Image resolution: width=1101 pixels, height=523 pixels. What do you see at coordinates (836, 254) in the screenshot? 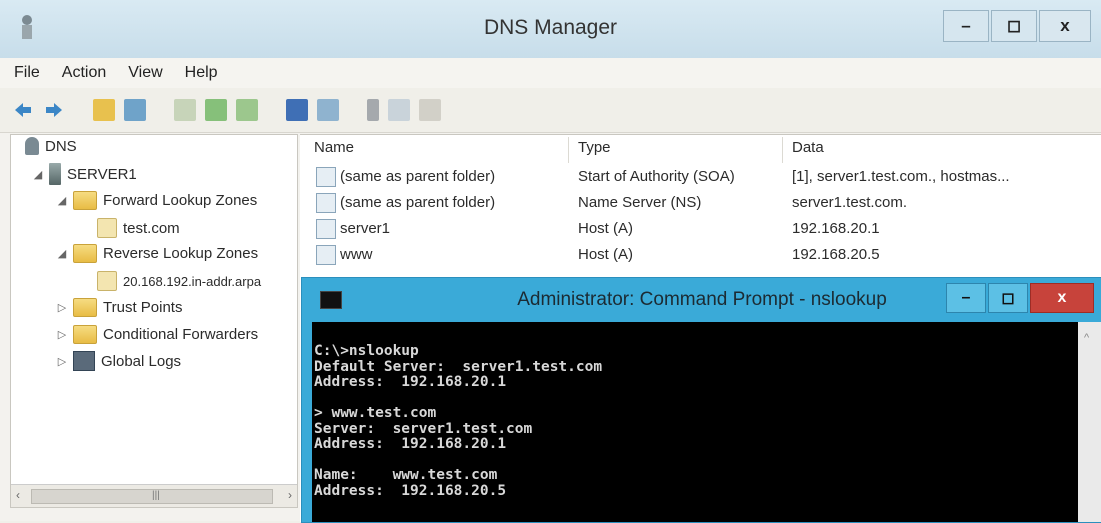
I see `record-data: 192.168.20.5` at bounding box center [836, 254].